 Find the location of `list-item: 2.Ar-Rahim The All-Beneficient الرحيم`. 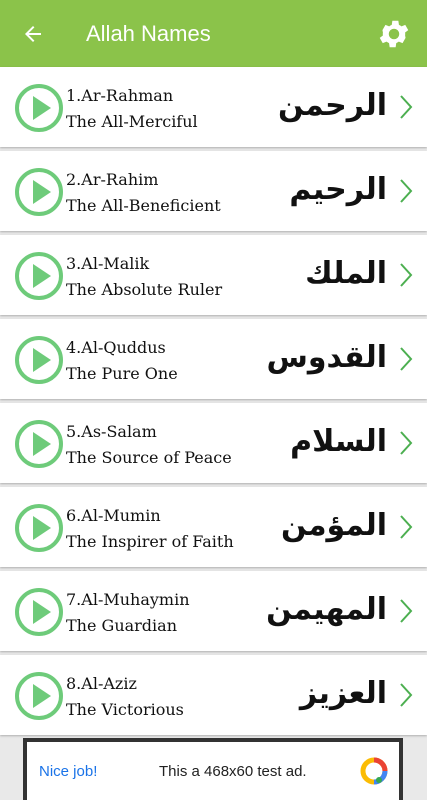

list-item: 2.Ar-Rahim The All-Beneficient الرحيم is located at coordinates (213, 191).